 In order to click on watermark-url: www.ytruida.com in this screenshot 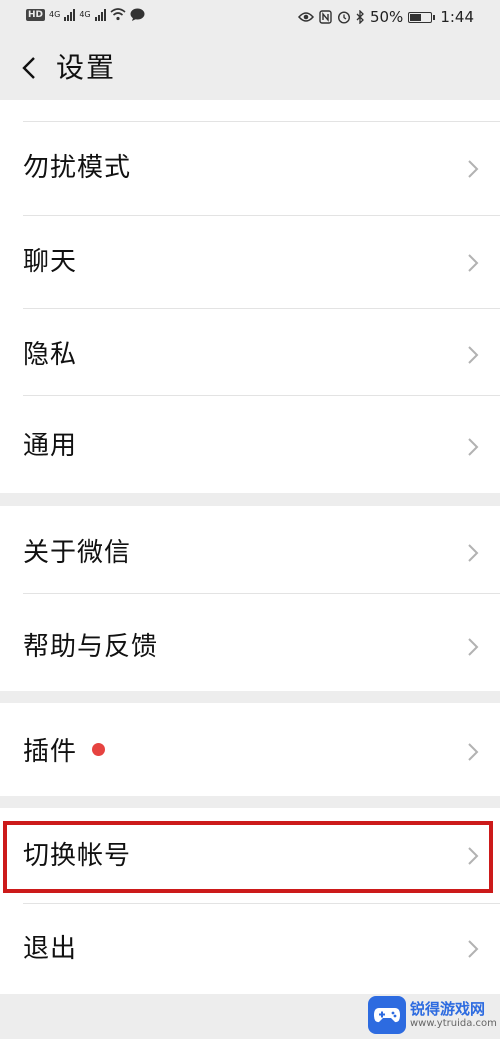, I will do `click(453, 1023)`.